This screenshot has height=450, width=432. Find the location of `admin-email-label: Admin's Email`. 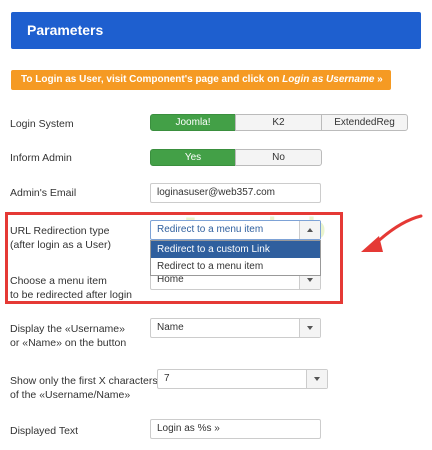

admin-email-label: Admin's Email is located at coordinates (43, 193).